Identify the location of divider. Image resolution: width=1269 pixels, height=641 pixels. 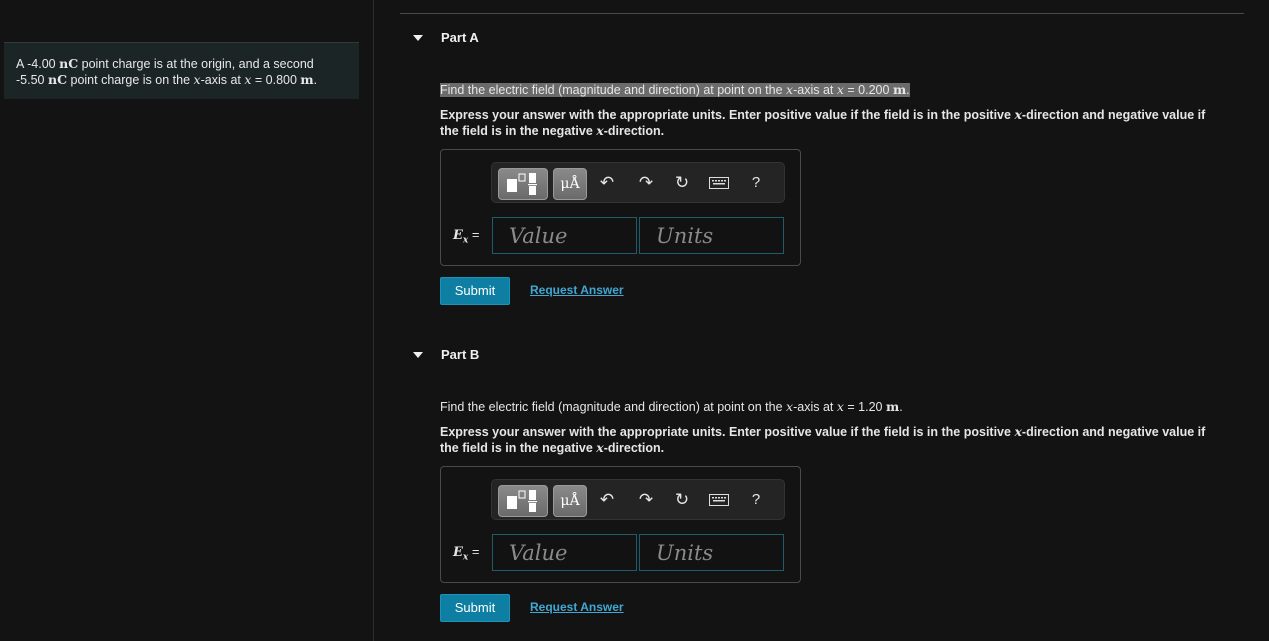
(822, 13).